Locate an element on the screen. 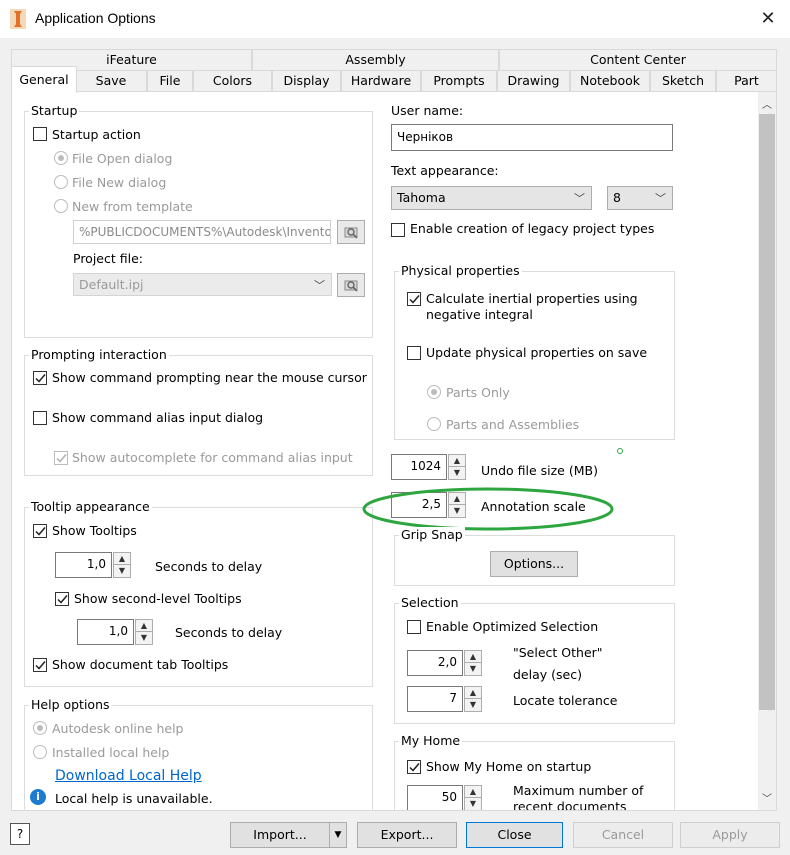  tab-file: File is located at coordinates (170, 80).